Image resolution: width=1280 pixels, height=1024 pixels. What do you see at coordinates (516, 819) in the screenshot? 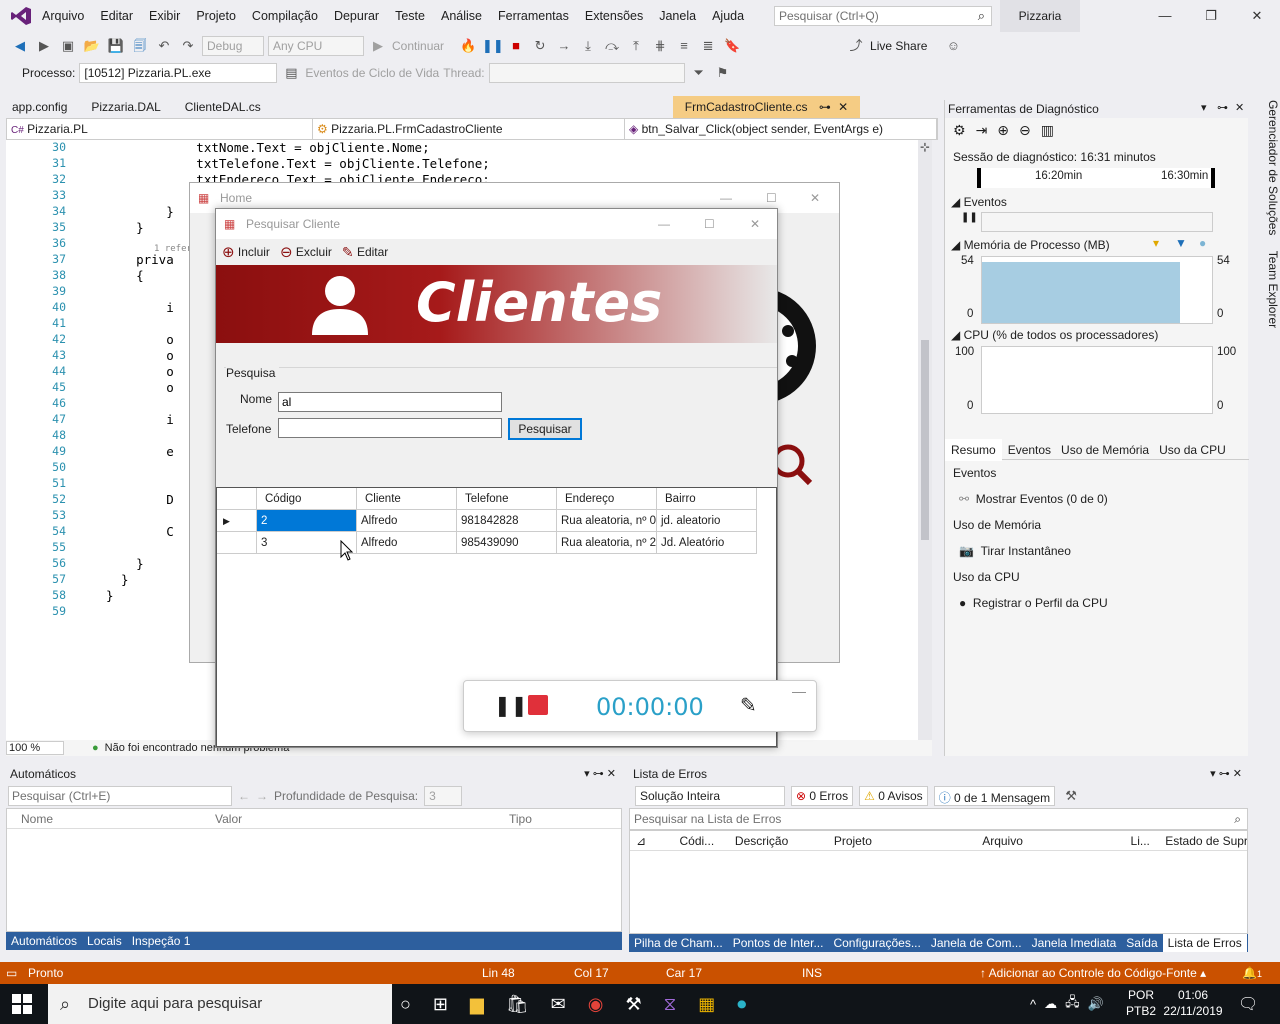
I see `col-tipo: Tipo` at bounding box center [516, 819].